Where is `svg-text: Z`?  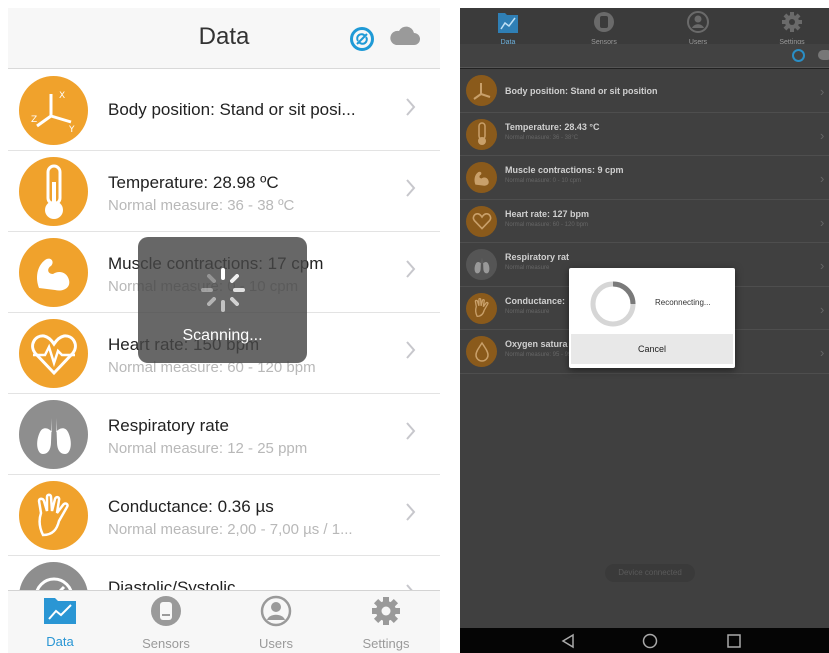
svg-text: Z is located at coordinates (34, 120).